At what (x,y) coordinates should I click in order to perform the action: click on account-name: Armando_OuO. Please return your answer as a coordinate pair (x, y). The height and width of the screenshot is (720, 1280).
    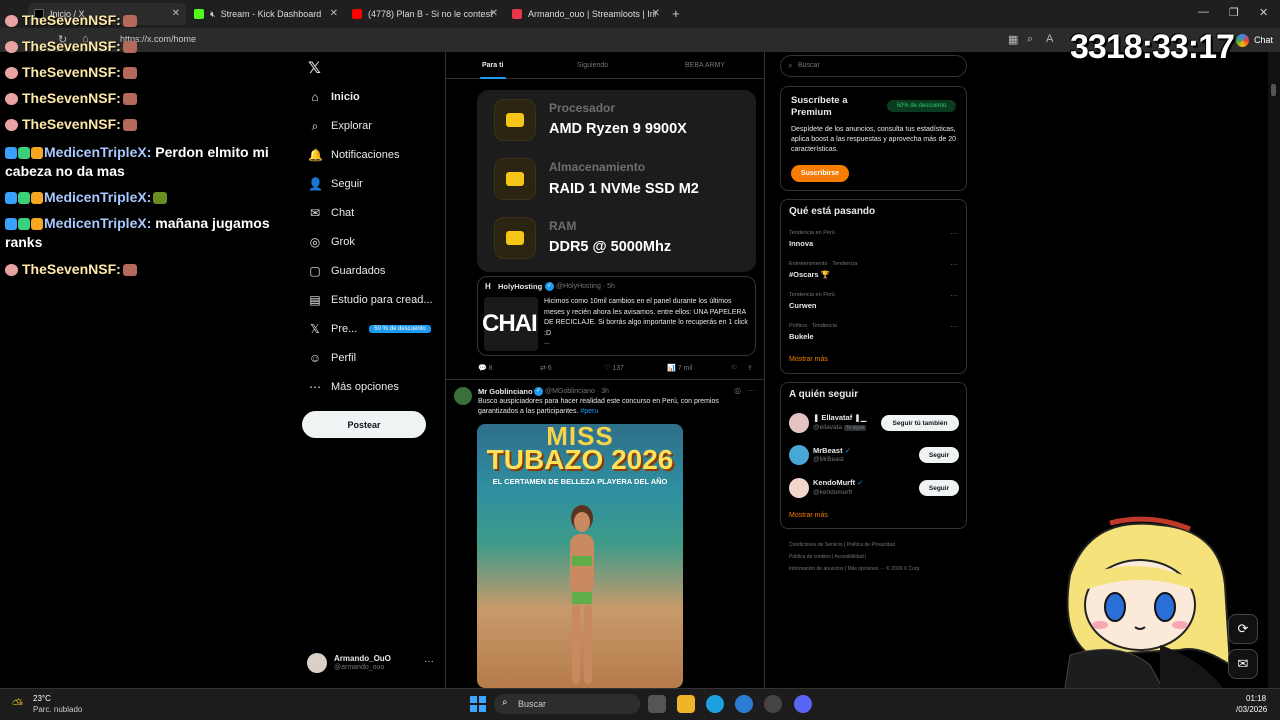
    Looking at the image, I should click on (362, 658).